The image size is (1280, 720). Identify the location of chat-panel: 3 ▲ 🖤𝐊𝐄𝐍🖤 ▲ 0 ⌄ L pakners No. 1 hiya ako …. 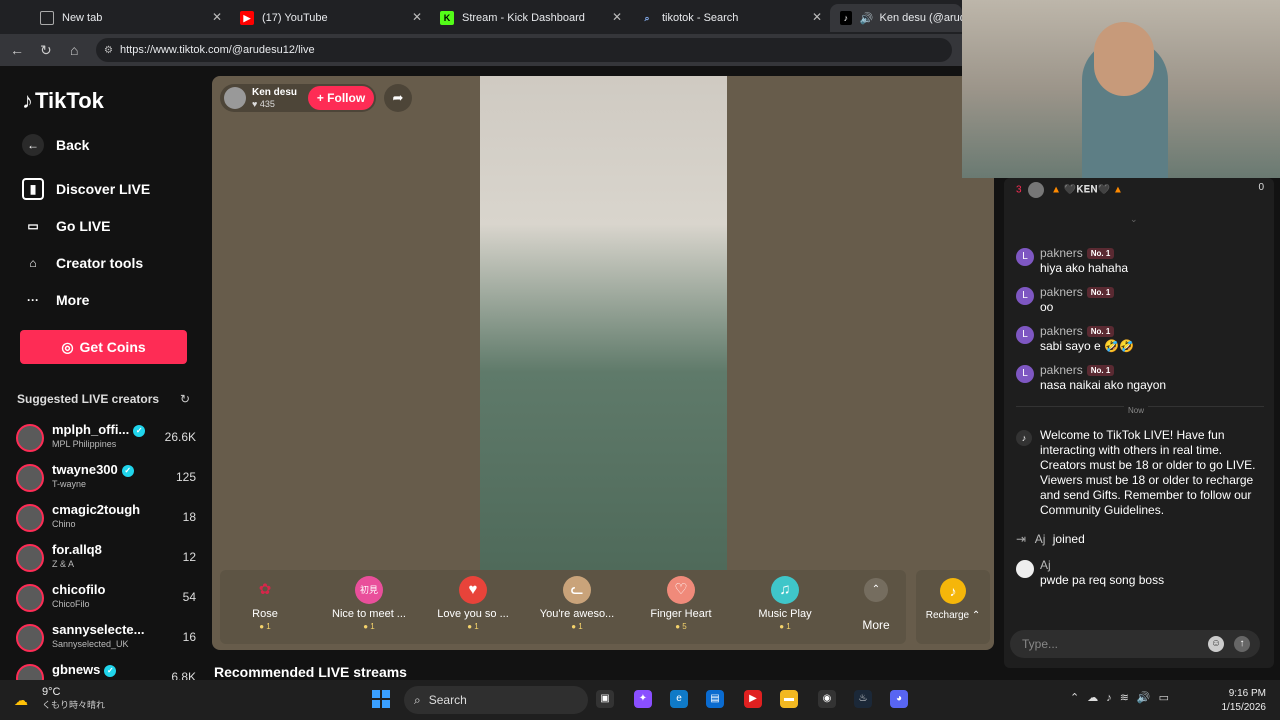
(1139, 423).